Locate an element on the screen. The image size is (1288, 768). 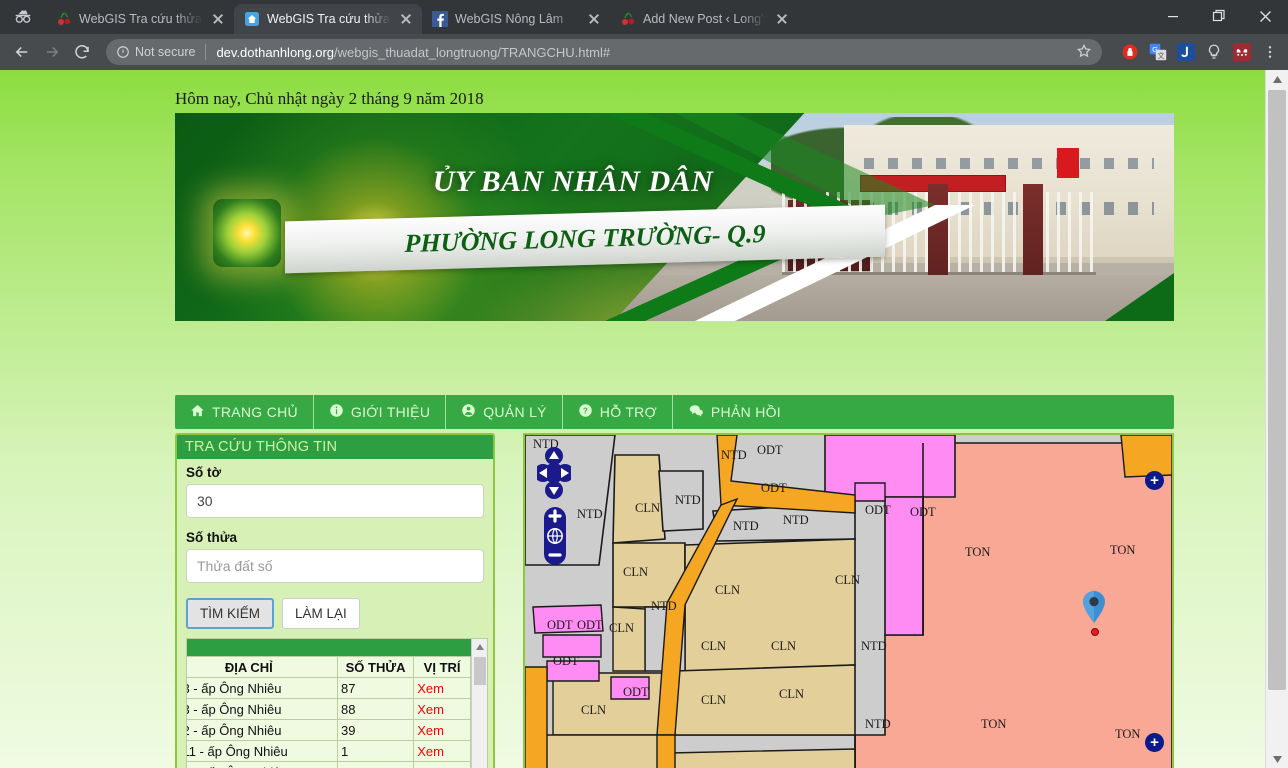
nav-item-gioi-thieu: GIỚI THIỆU is located at coordinates (380, 412).